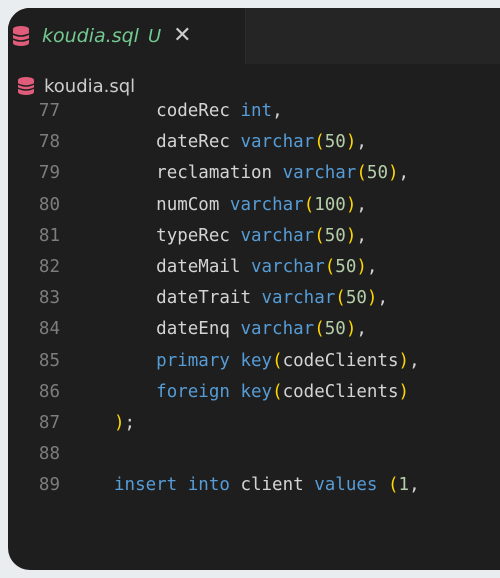 This screenshot has height=578, width=500. I want to click on code-text: dateRec varchar(50),, so click(240, 142).